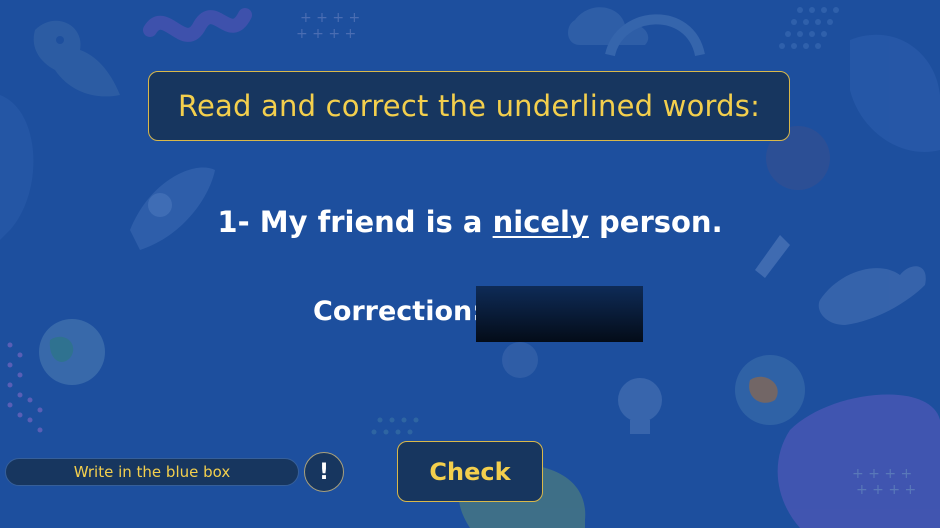 The image size is (940, 528). I want to click on question-sentence: 1- My friend is a nicely person., so click(470, 222).